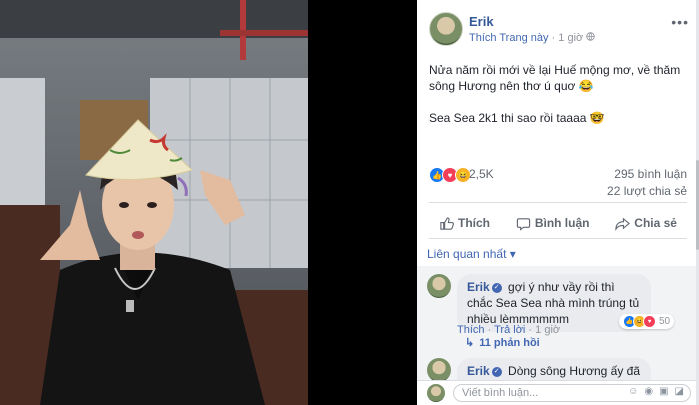  What do you see at coordinates (436, 393) in the screenshot?
I see `viewer-avatar` at bounding box center [436, 393].